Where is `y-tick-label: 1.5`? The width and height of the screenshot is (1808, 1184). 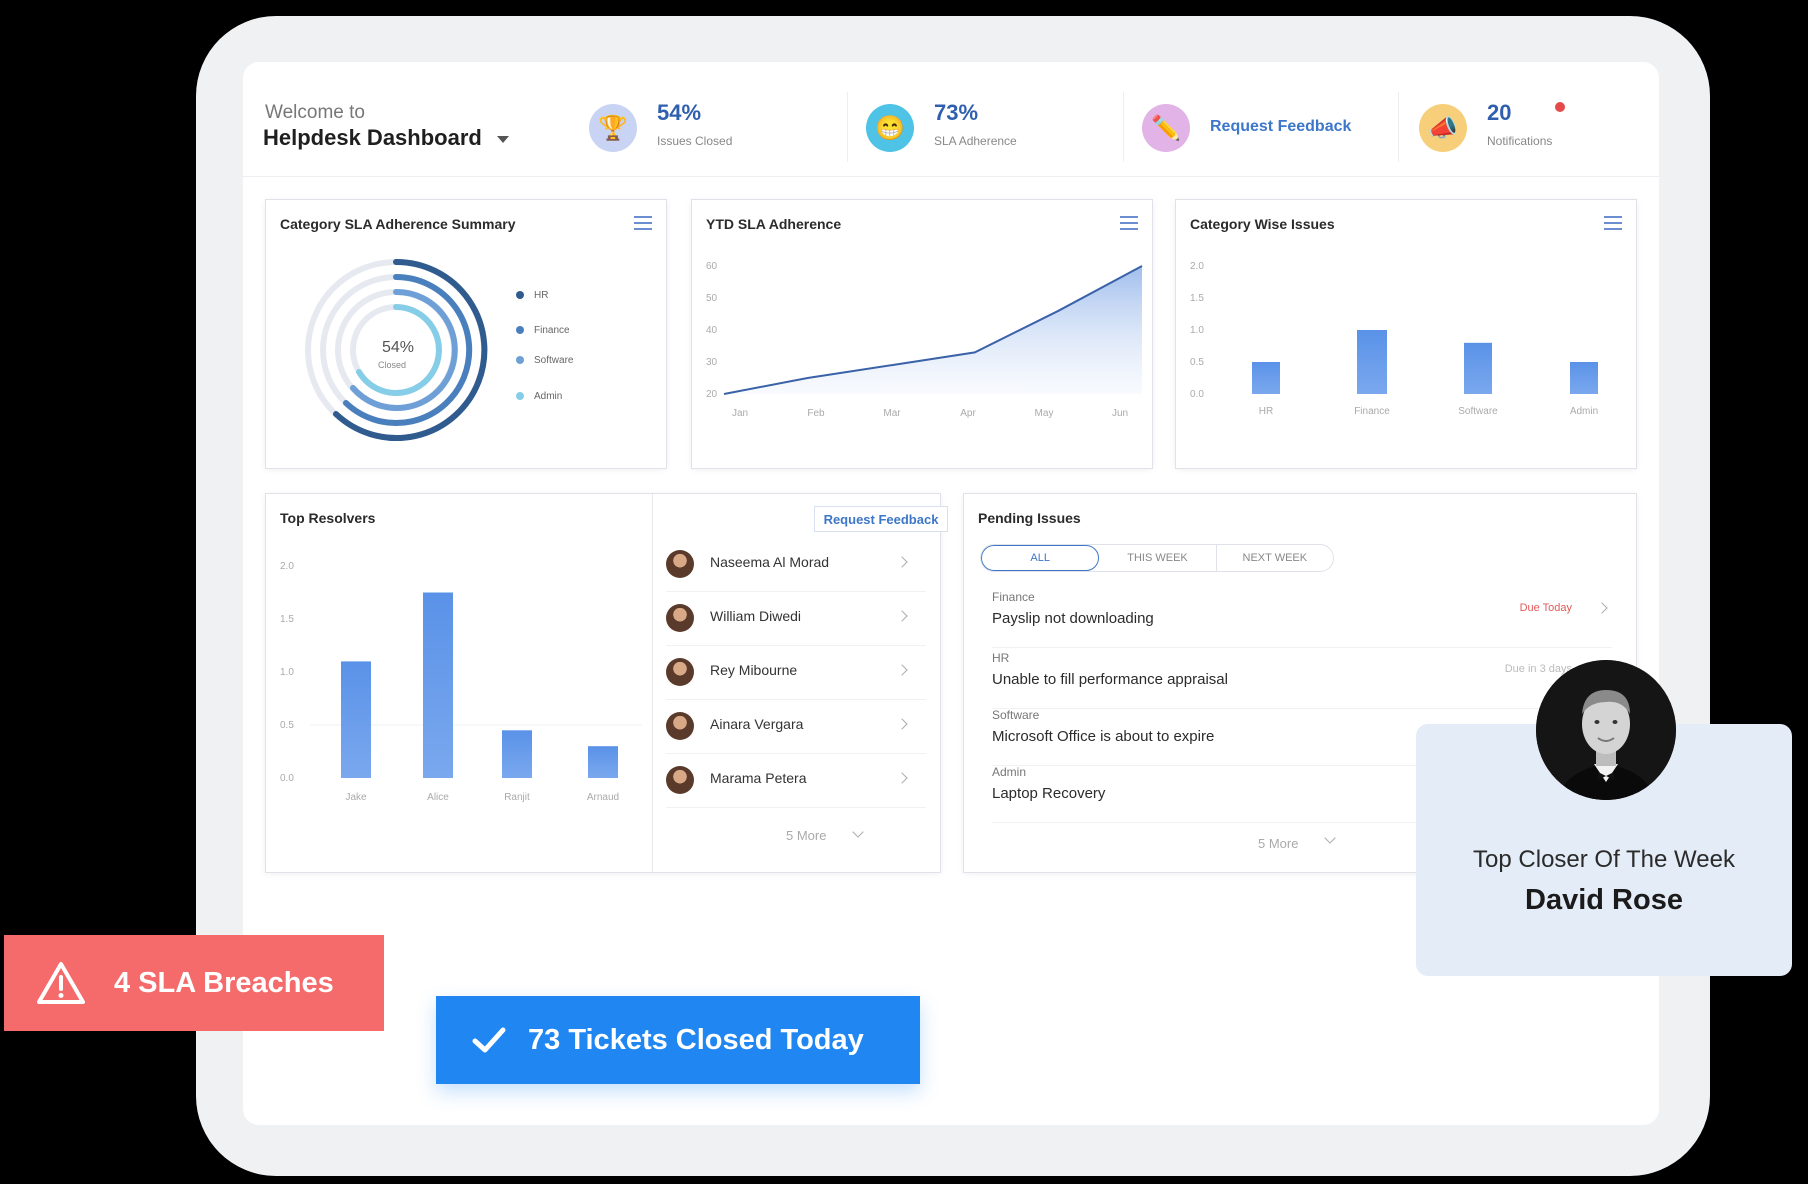 y-tick-label: 1.5 is located at coordinates (287, 619).